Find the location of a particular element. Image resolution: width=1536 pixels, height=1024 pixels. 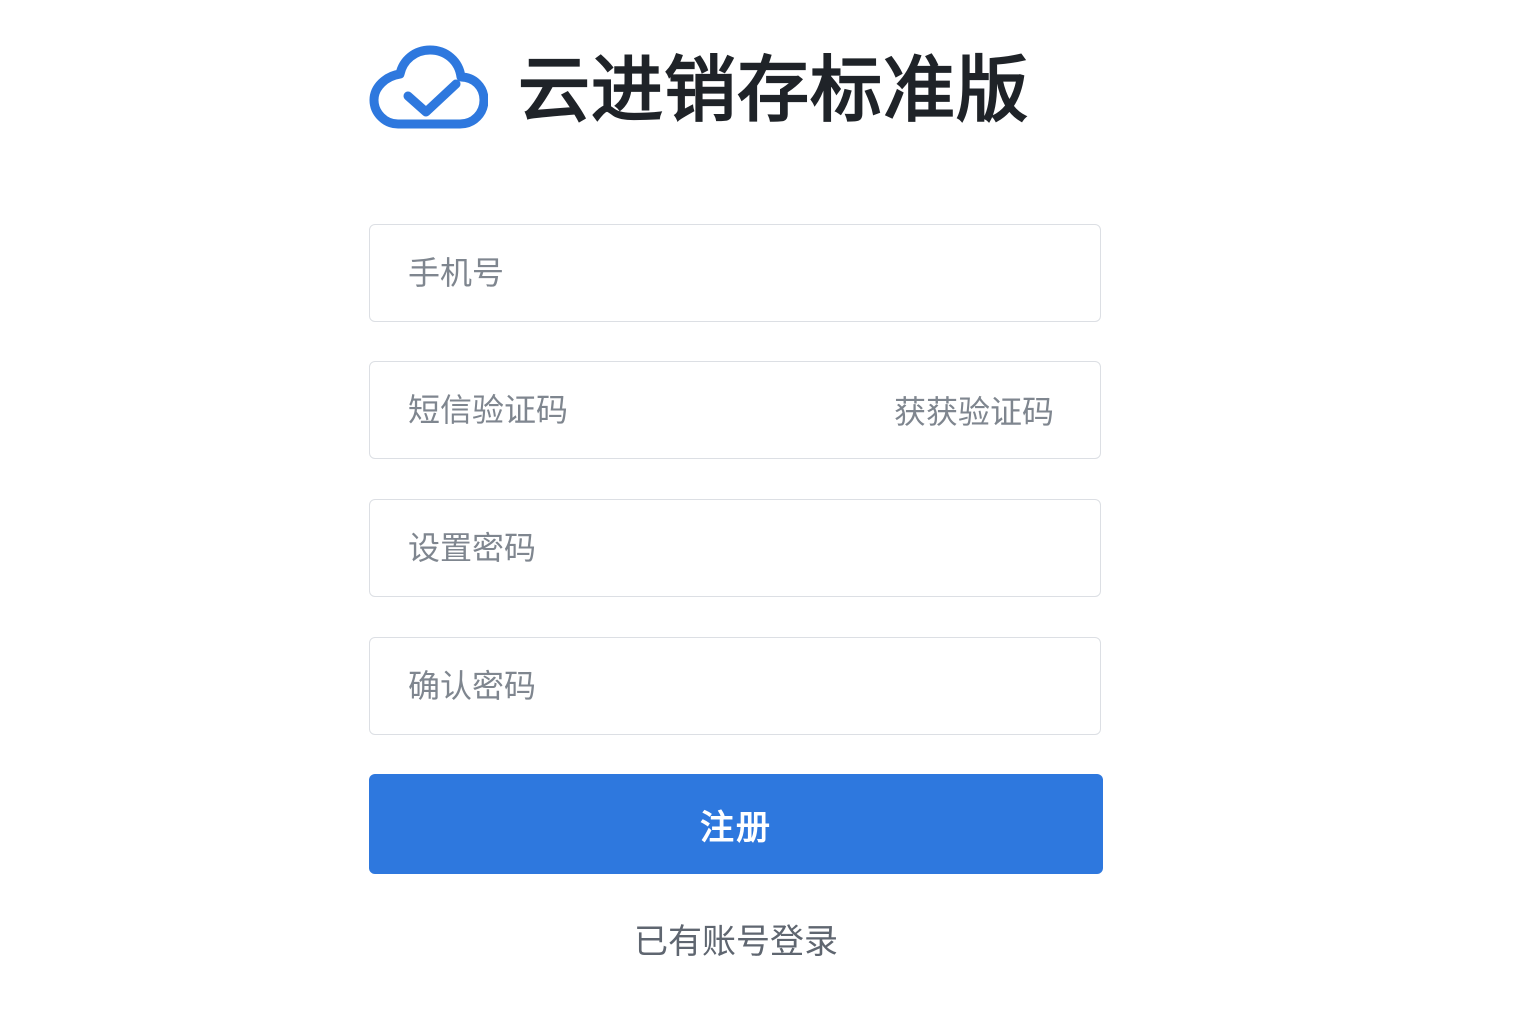

brand-header: 云进销存标准版 is located at coordinates (698, 90).